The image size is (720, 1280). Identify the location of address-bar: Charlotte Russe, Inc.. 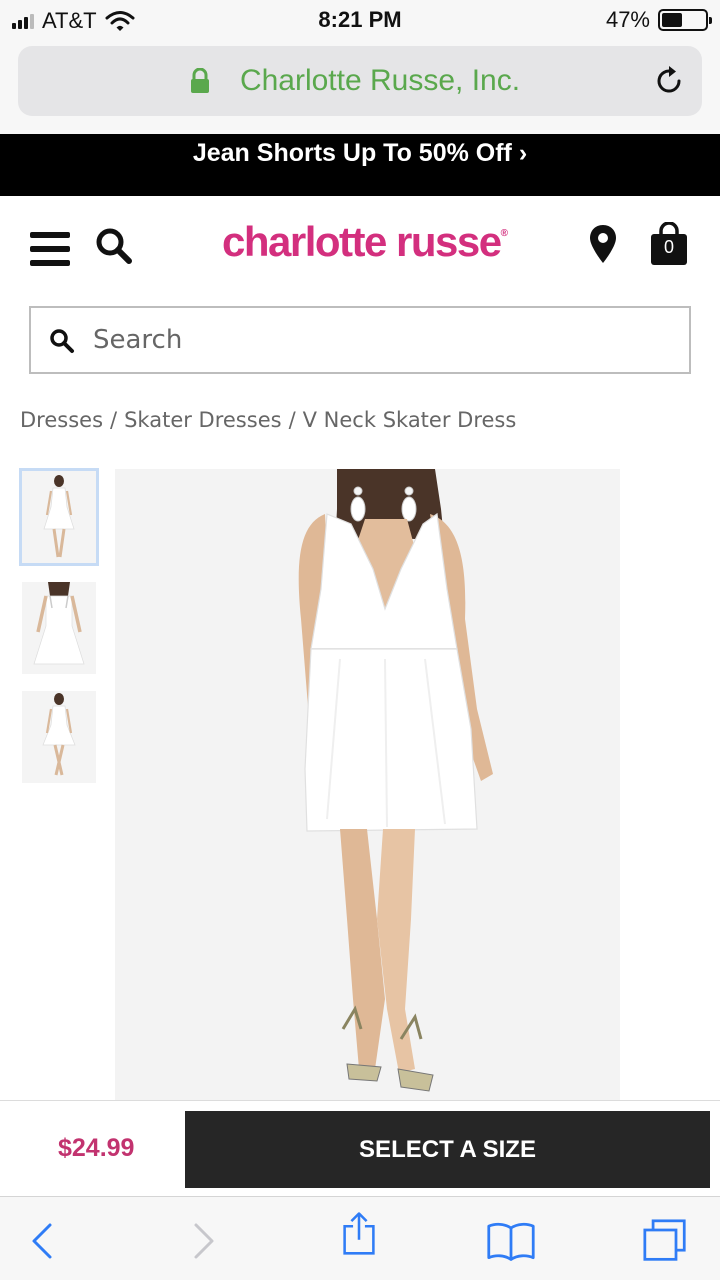
(360, 81).